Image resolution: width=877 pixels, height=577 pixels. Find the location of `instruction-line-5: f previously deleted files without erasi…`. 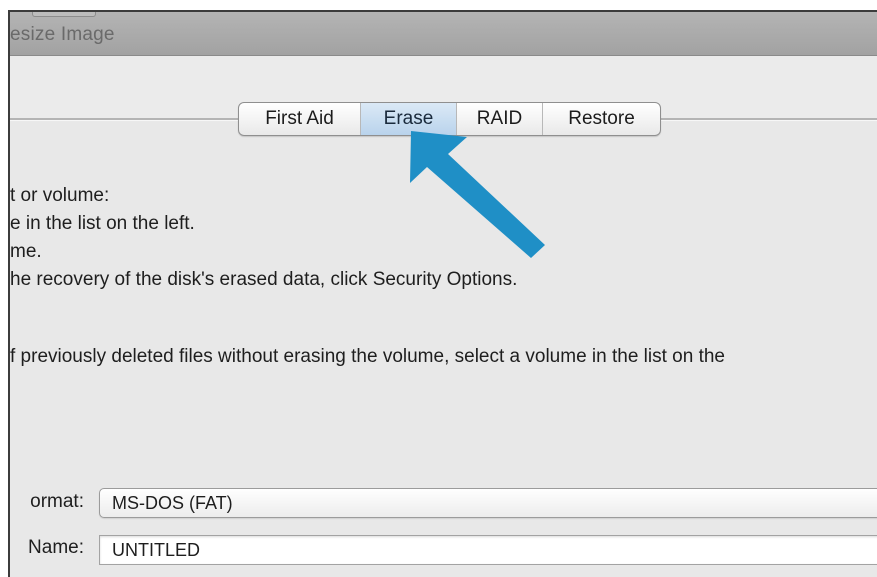

instruction-line-5: f previously deleted files without erasi… is located at coordinates (367, 356).